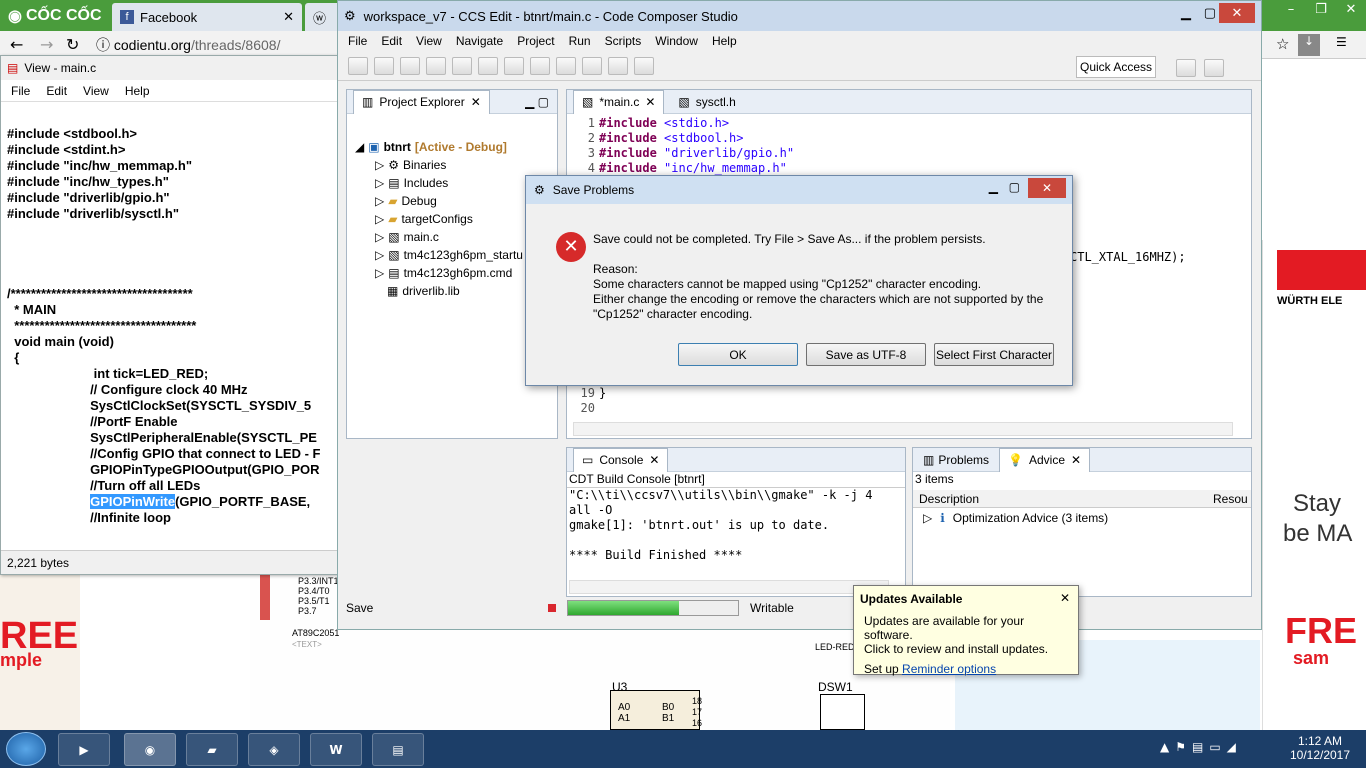 The width and height of the screenshot is (1366, 768). I want to click on save-as-utf8-button: Save as UTF-8, so click(866, 354).